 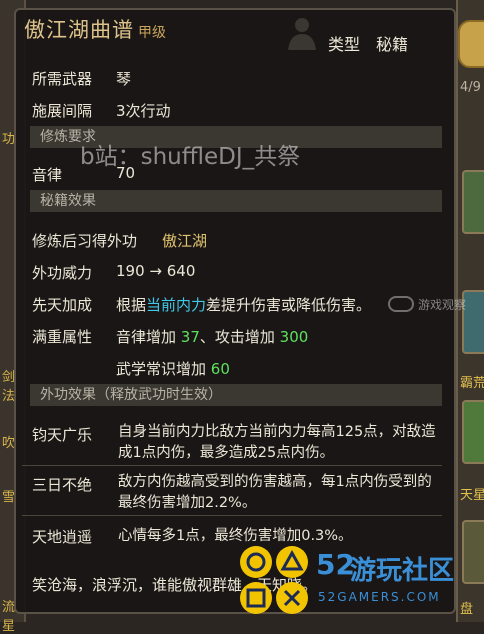 I want to click on effect-text: 自身当前内力比敌方当前内力每高125点，对敌造成1点内伤，最多造成25点内伤。, so click(x=277, y=442).